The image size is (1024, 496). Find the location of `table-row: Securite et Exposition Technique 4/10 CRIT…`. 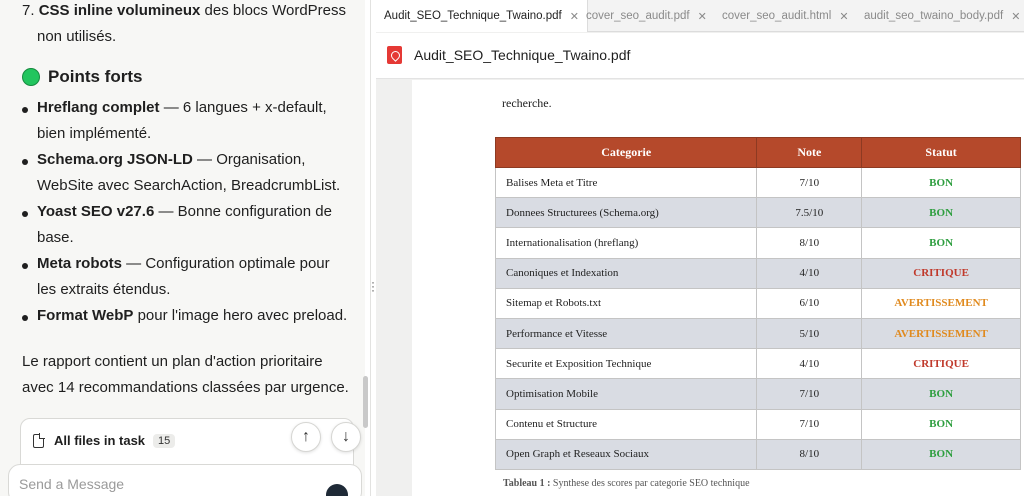

table-row: Securite et Exposition Technique 4/10 CRIT… is located at coordinates (757, 364).